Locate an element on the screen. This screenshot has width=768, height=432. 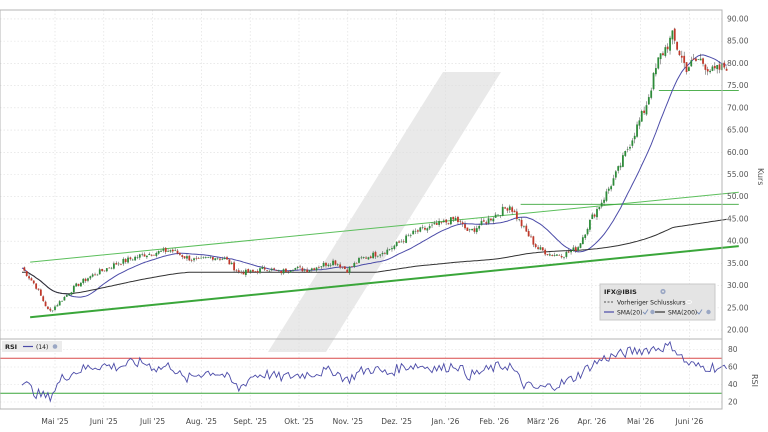
x-tick-label: Apr. '26 is located at coordinates (591, 421).